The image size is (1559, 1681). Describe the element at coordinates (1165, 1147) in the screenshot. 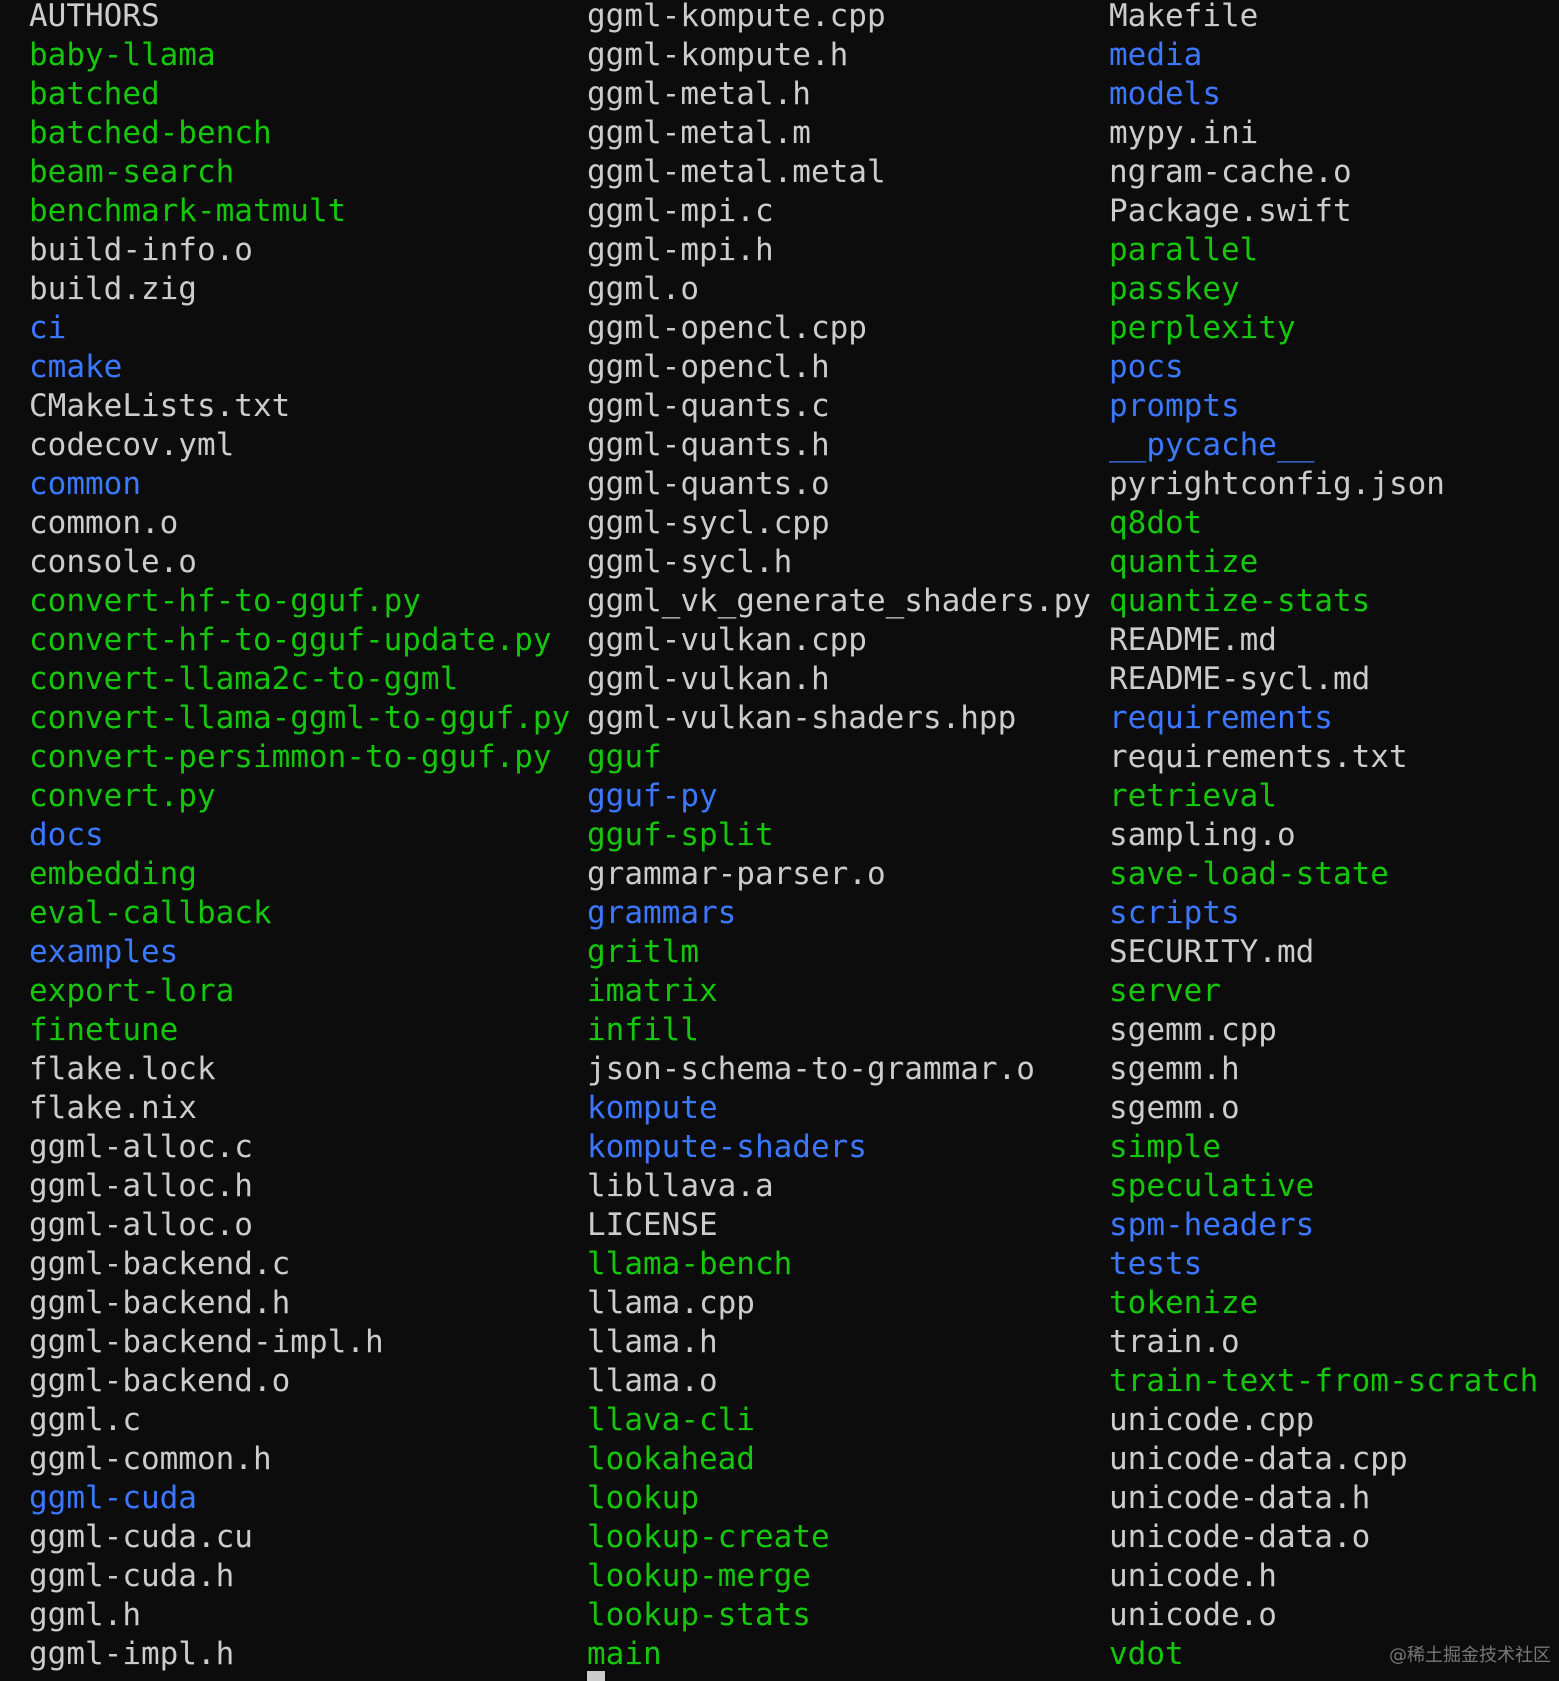

I see `listing-entry: simple` at that location.